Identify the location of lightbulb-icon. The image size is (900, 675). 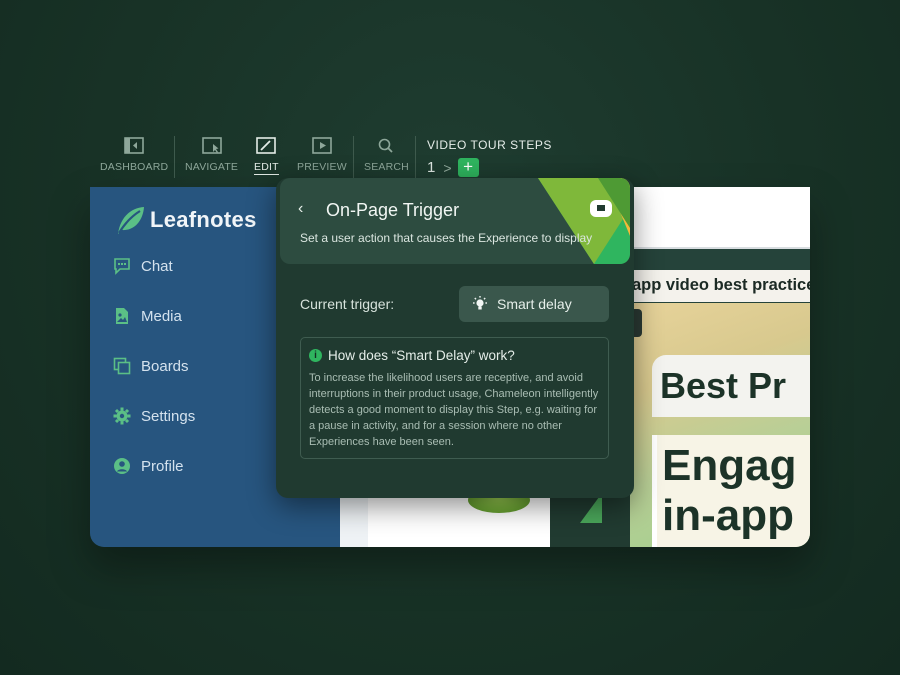
(480, 303).